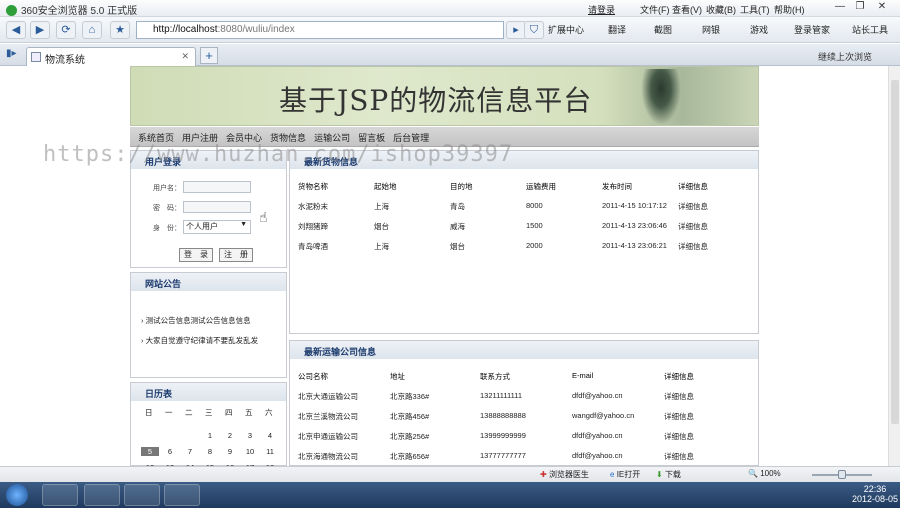 This screenshot has height=508, width=900. Describe the element at coordinates (711, 29) in the screenshot. I see `toolbar-ebank: 网银` at that location.